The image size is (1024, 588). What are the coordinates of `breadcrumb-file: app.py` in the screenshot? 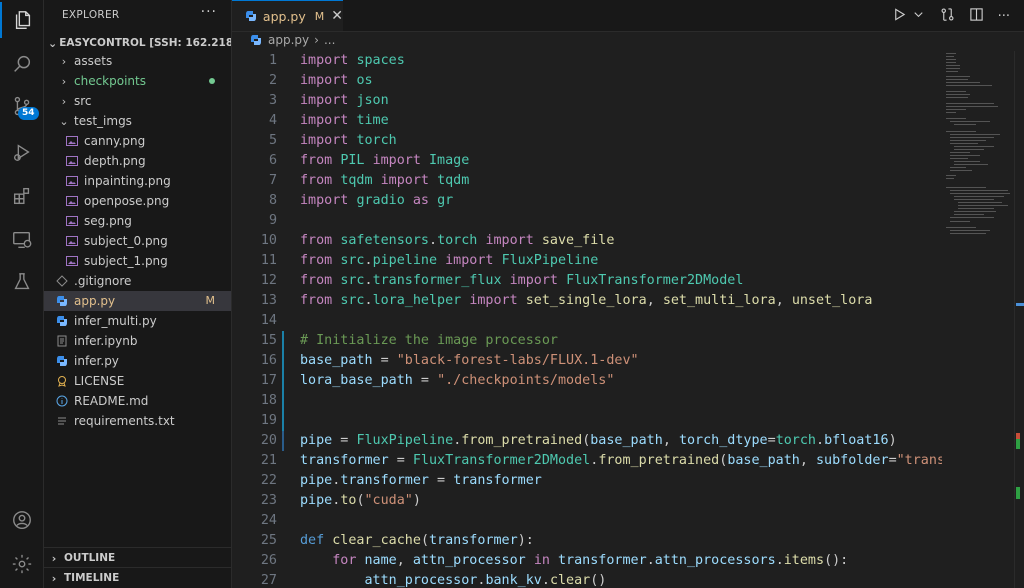 It's located at (288, 40).